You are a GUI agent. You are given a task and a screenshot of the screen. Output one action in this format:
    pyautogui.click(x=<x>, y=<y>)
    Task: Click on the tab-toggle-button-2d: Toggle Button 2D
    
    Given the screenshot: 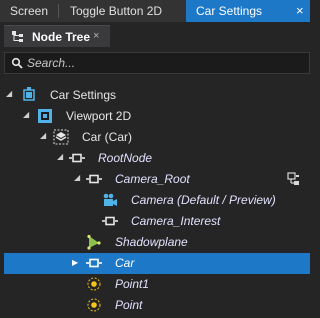 What is the action you would take?
    pyautogui.click(x=123, y=11)
    